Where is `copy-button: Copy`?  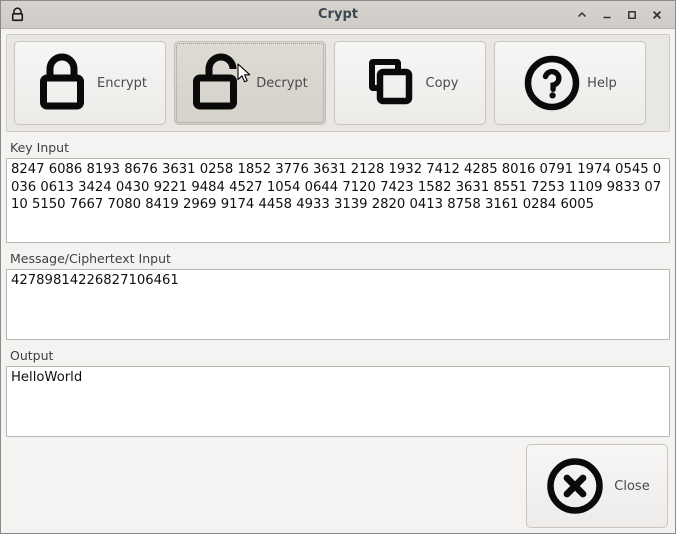 copy-button: Copy is located at coordinates (410, 83).